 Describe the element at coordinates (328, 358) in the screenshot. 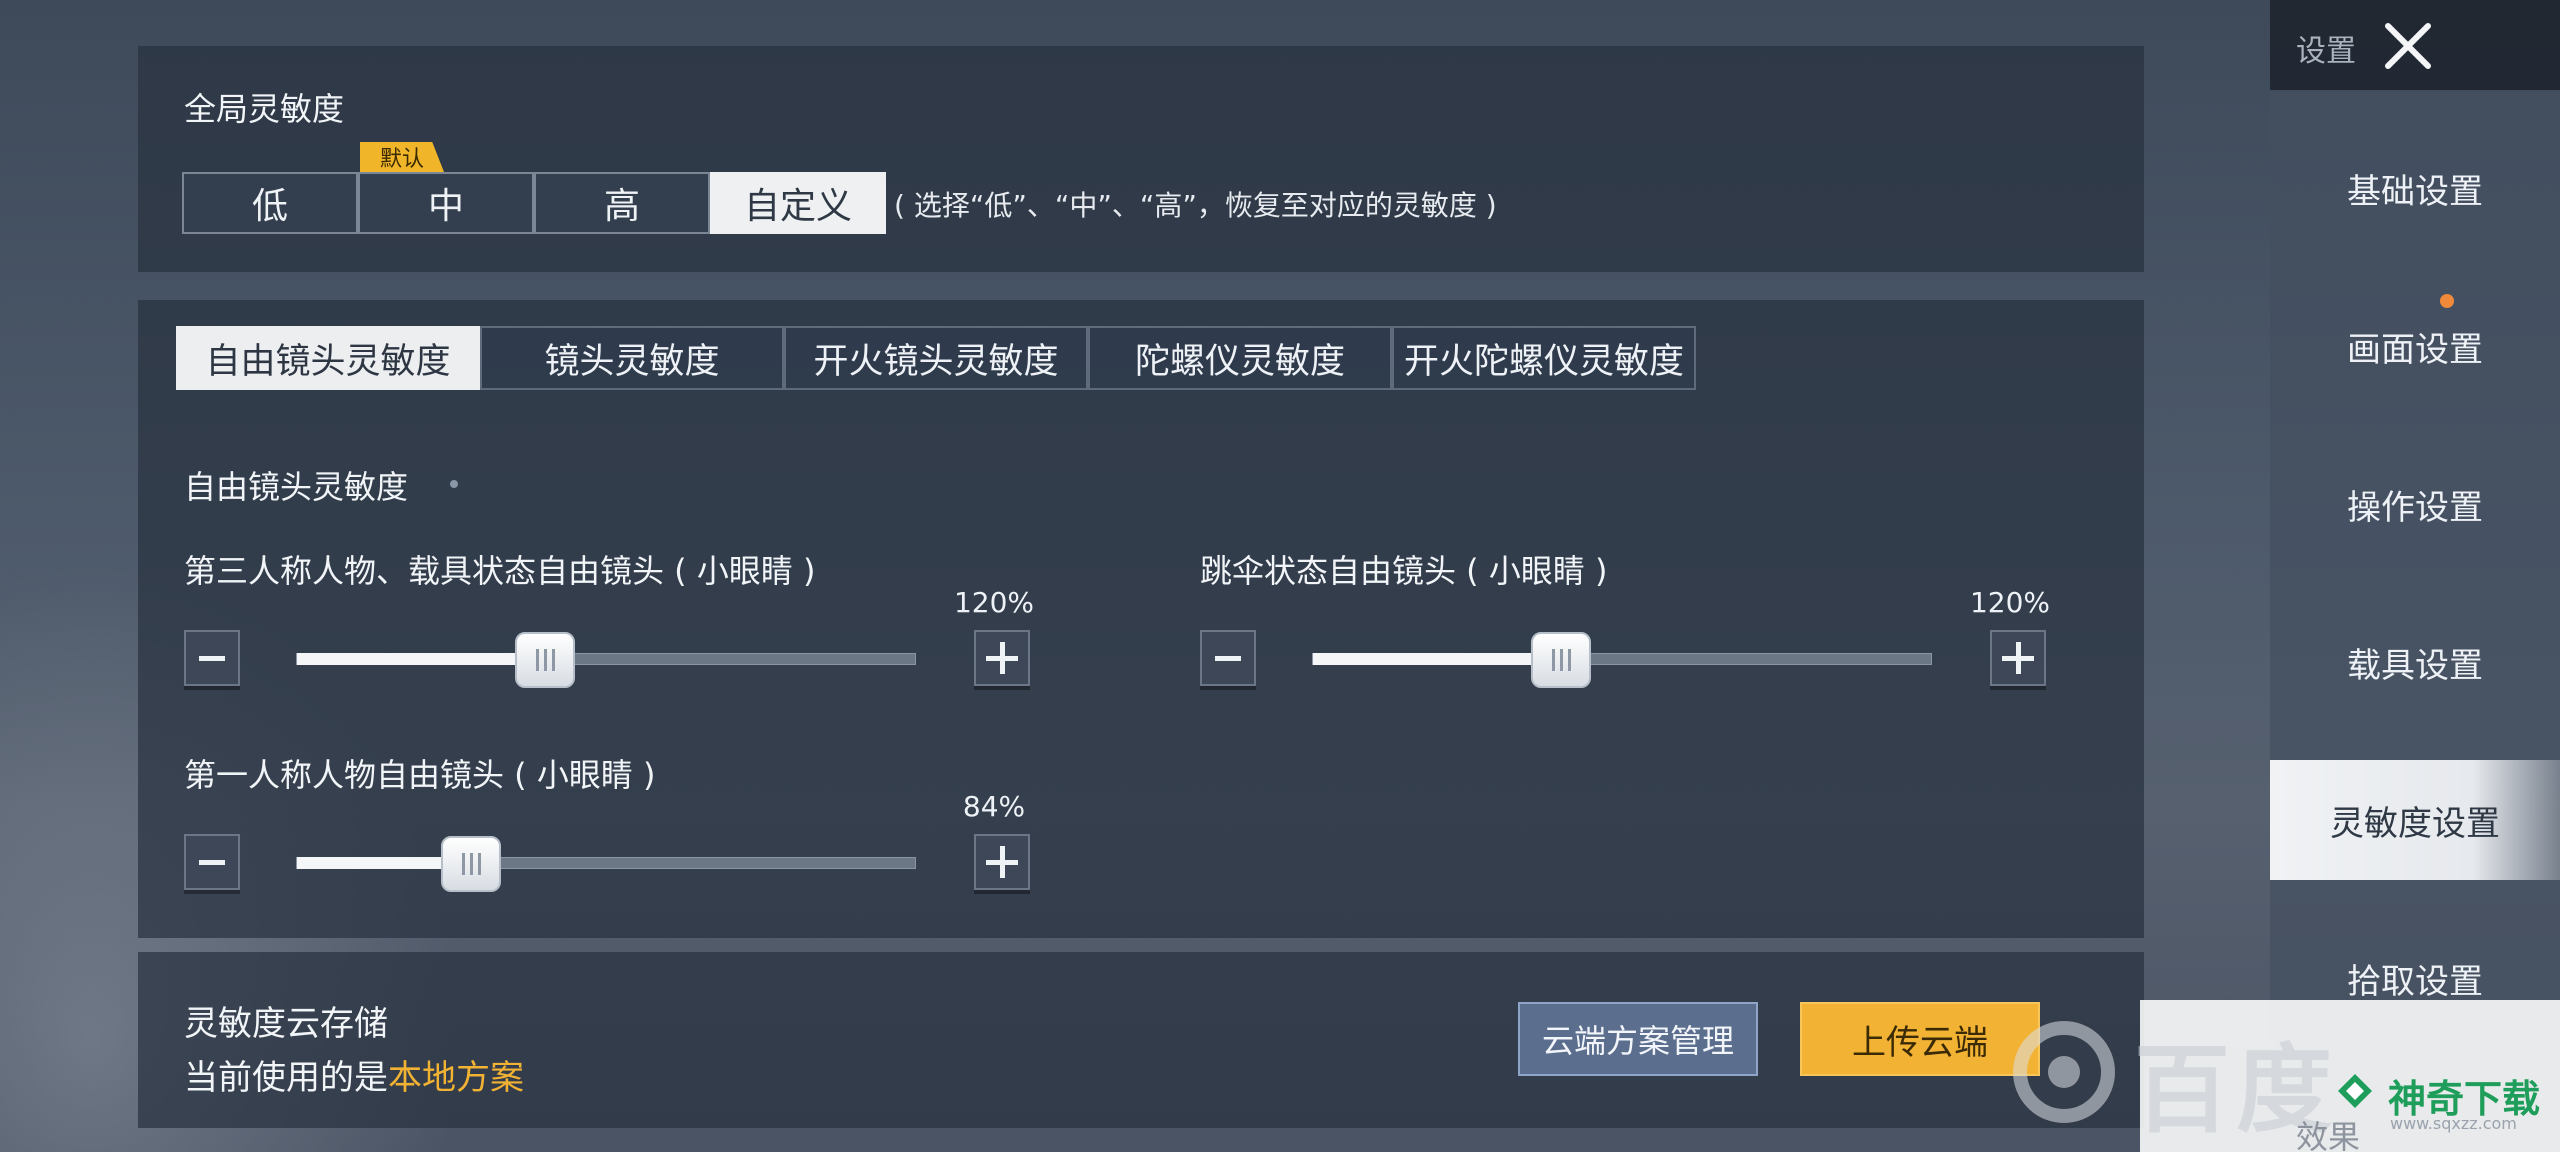

I see `tab-free-camera: 自由镜头灵敏度` at that location.